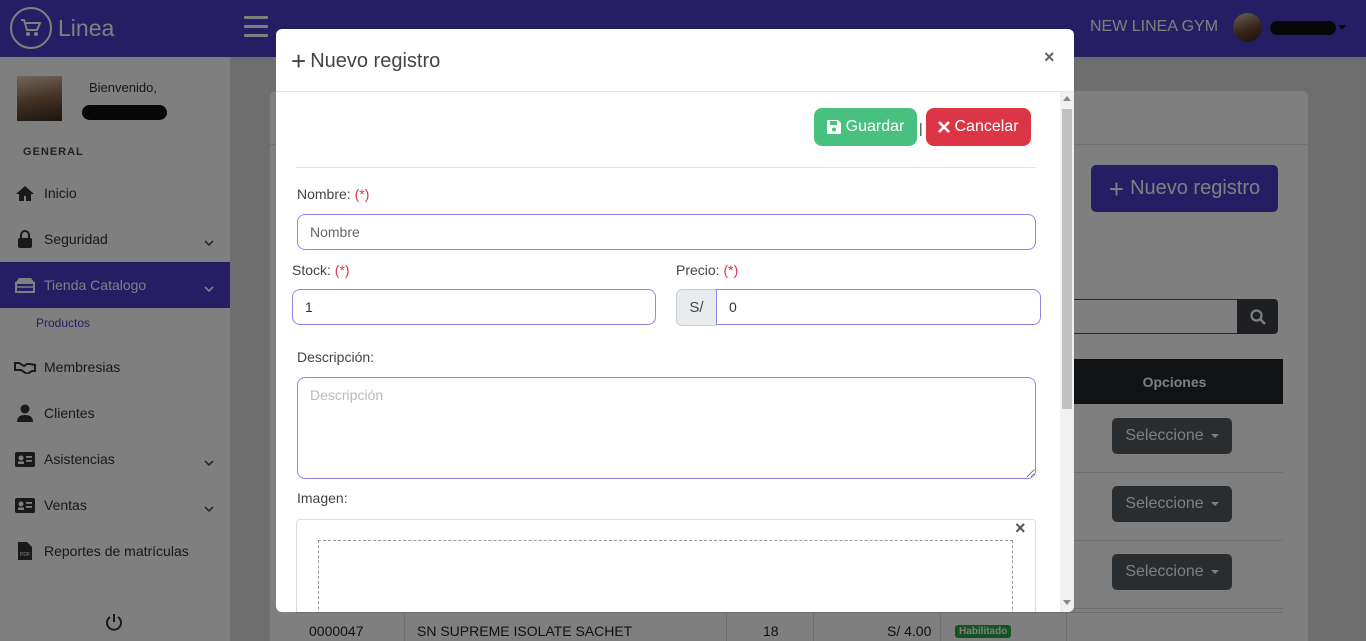 The width and height of the screenshot is (1366, 641). What do you see at coordinates (322, 498) in the screenshot?
I see `imagen-label: Imagen:` at bounding box center [322, 498].